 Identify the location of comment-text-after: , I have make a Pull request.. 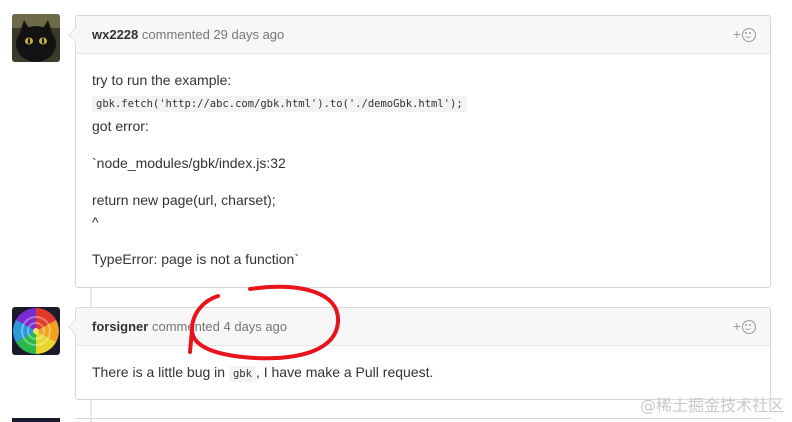
(344, 372).